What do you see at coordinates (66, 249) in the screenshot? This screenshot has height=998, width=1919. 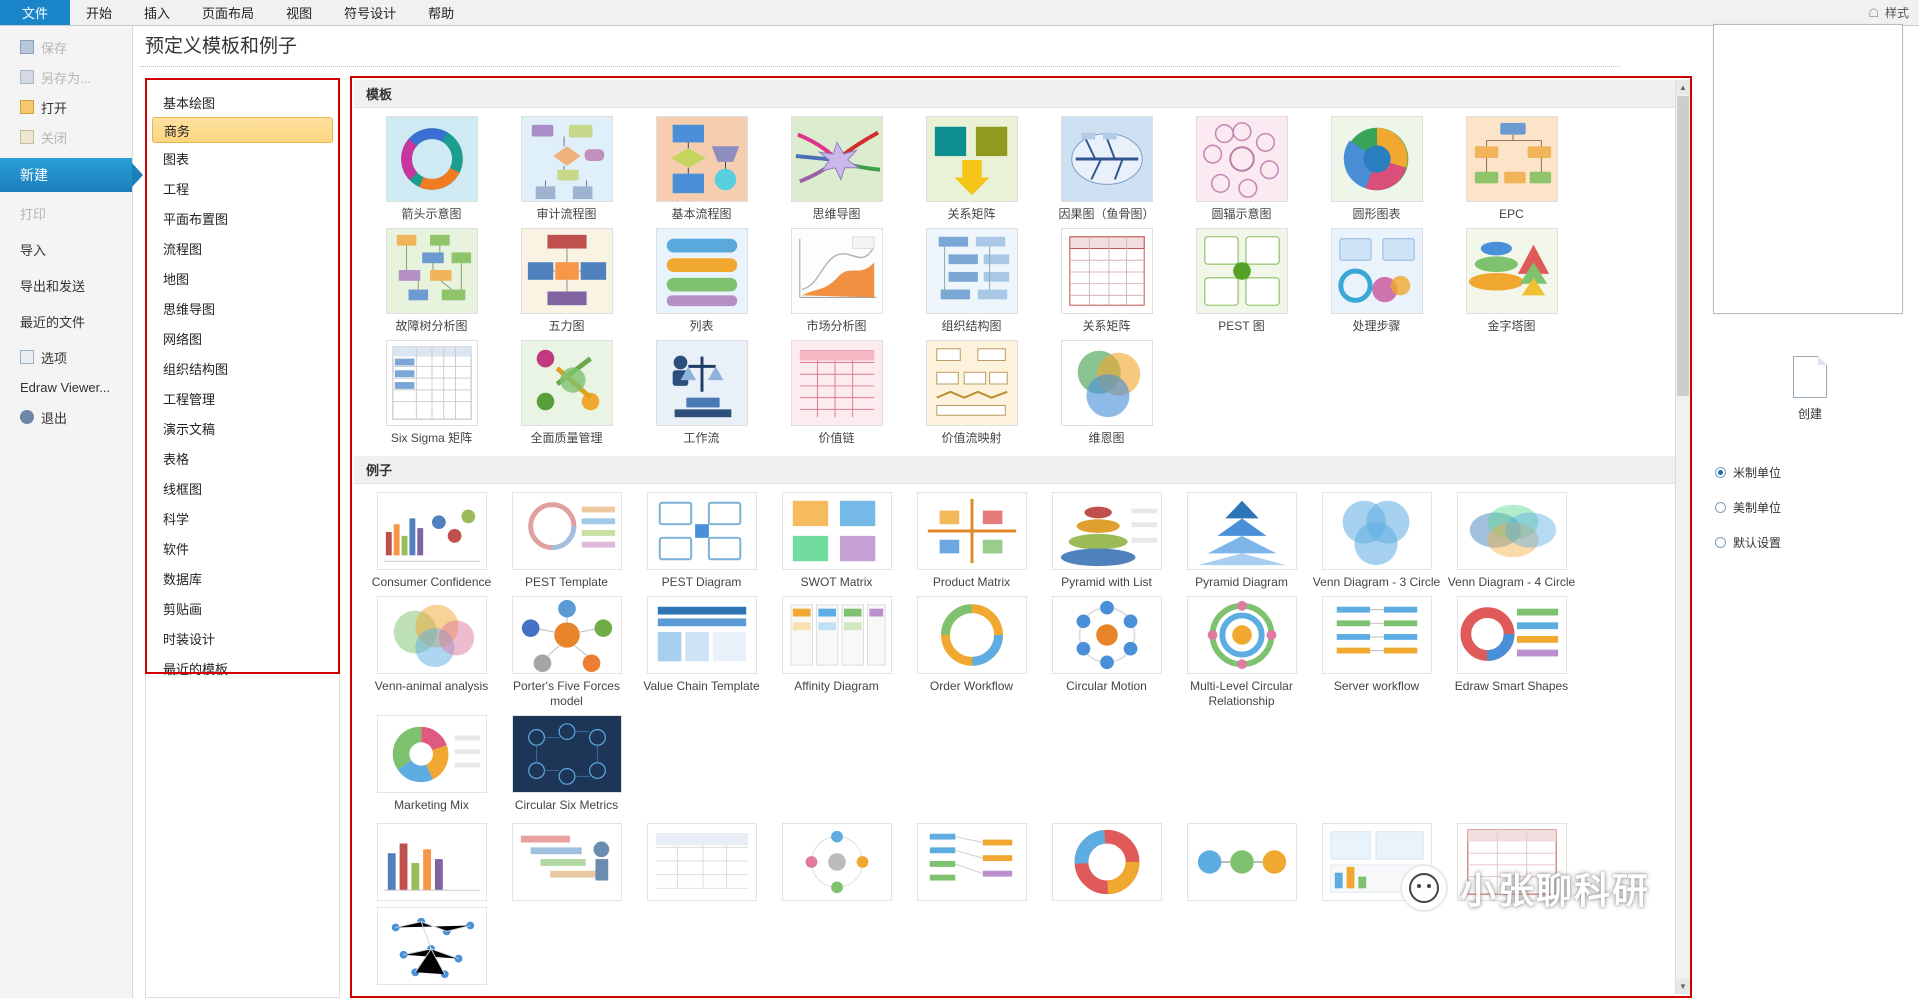 I see `backstage-item-import: 导入` at bounding box center [66, 249].